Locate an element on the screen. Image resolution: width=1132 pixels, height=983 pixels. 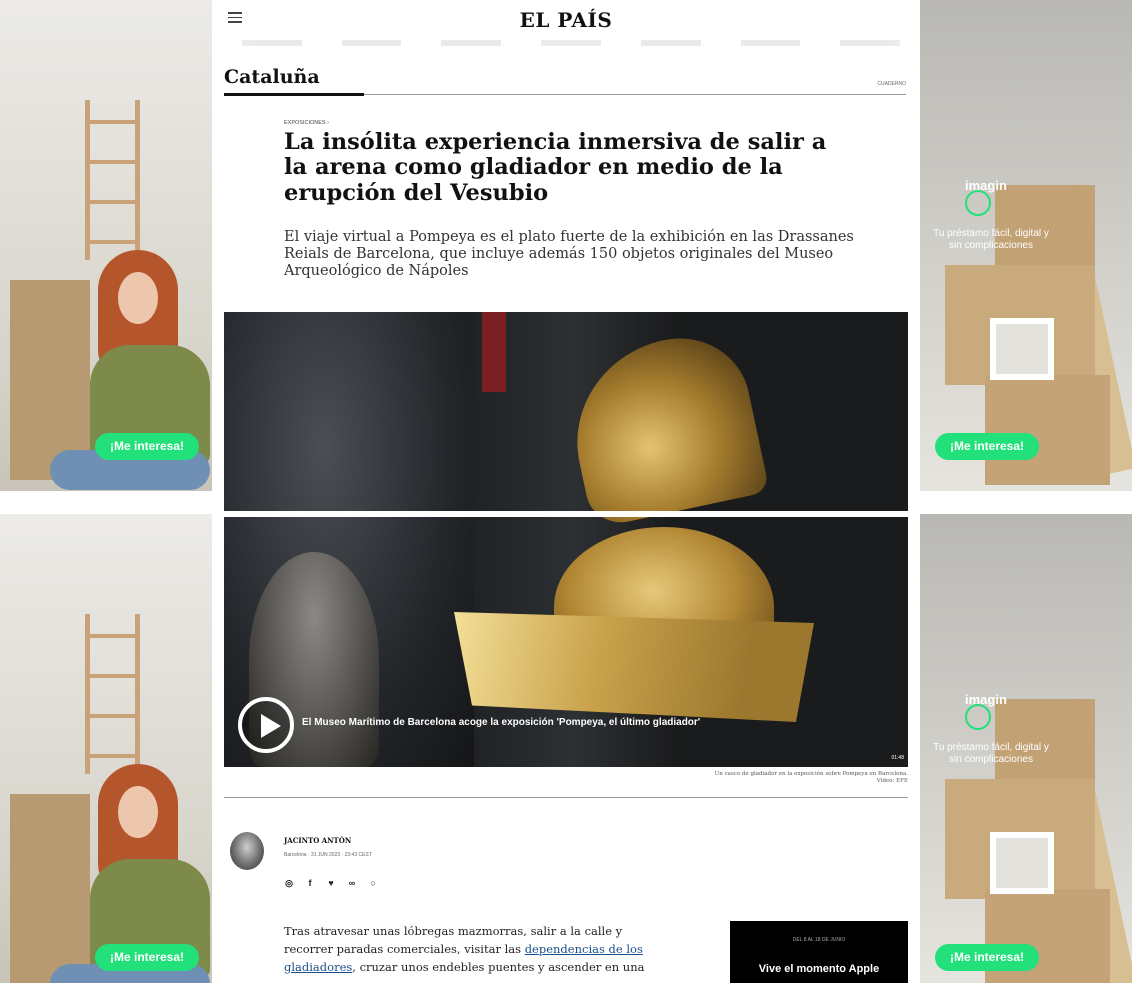
section-link: CUADERNO is located at coordinates (891, 84).